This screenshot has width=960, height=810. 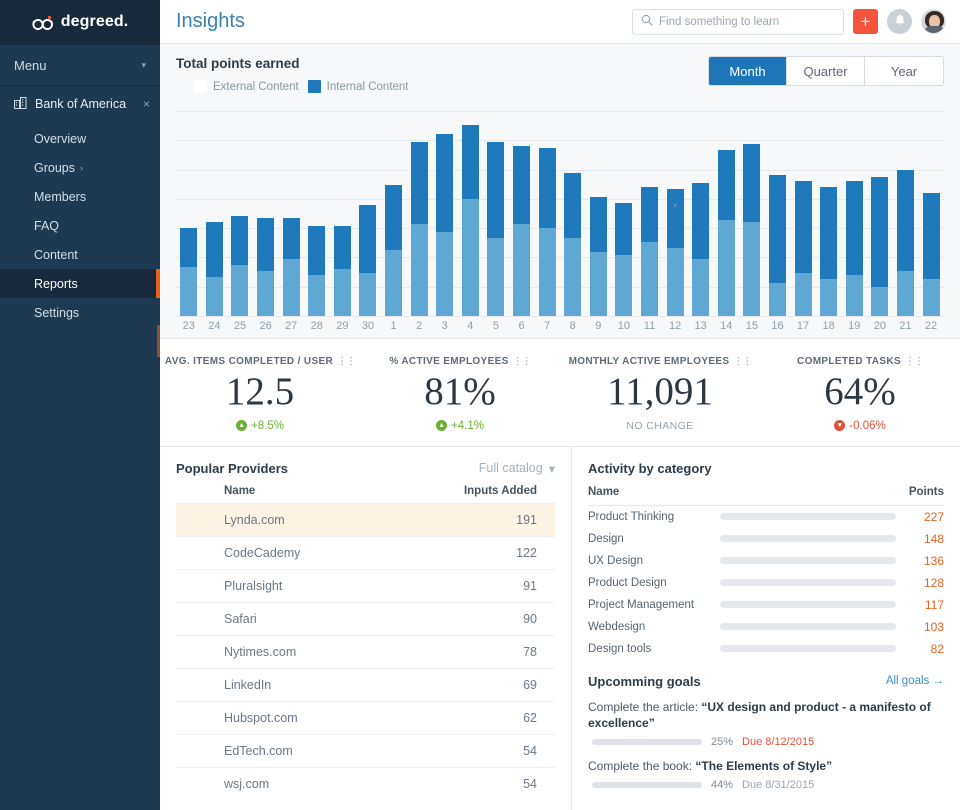 I want to click on bar-slot: ×, so click(x=675, y=213).